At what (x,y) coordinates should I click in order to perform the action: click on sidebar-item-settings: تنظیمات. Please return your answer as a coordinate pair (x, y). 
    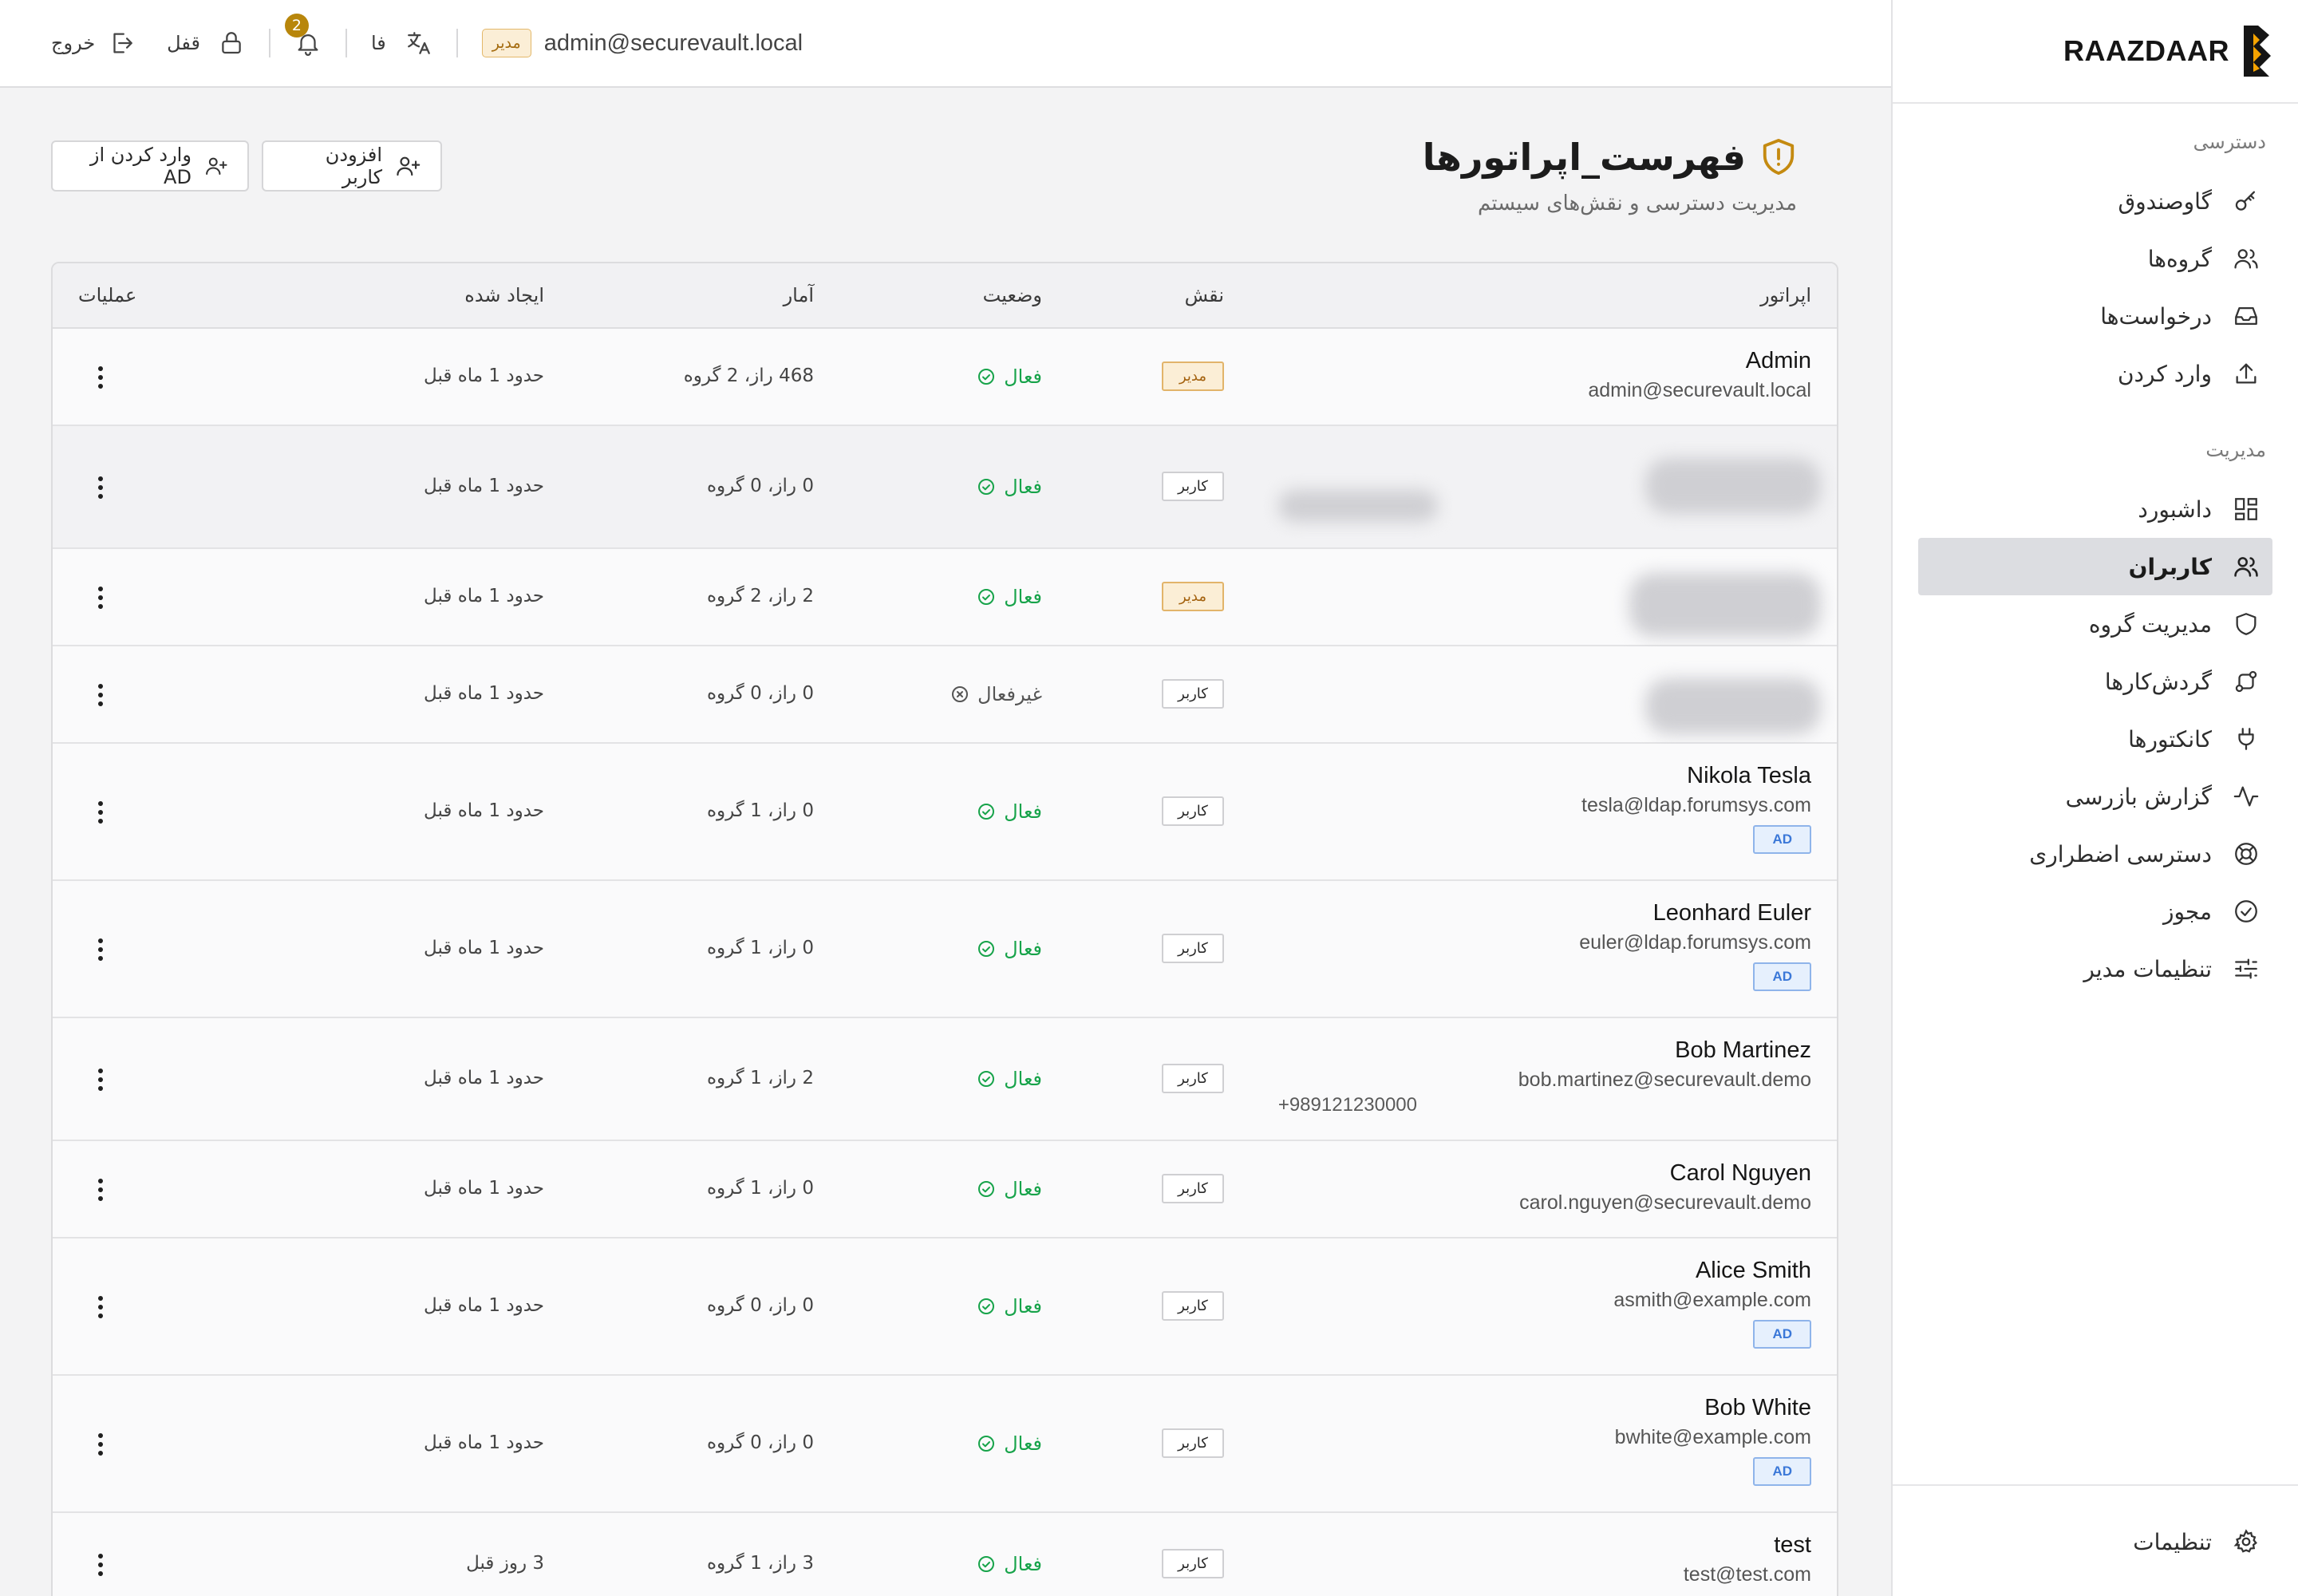
    Looking at the image, I should click on (2095, 1541).